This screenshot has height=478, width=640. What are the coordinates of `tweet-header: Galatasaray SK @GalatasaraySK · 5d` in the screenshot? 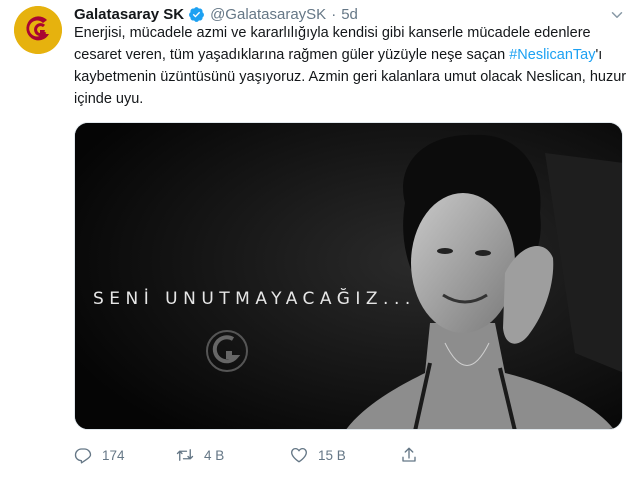 It's located at (216, 14).